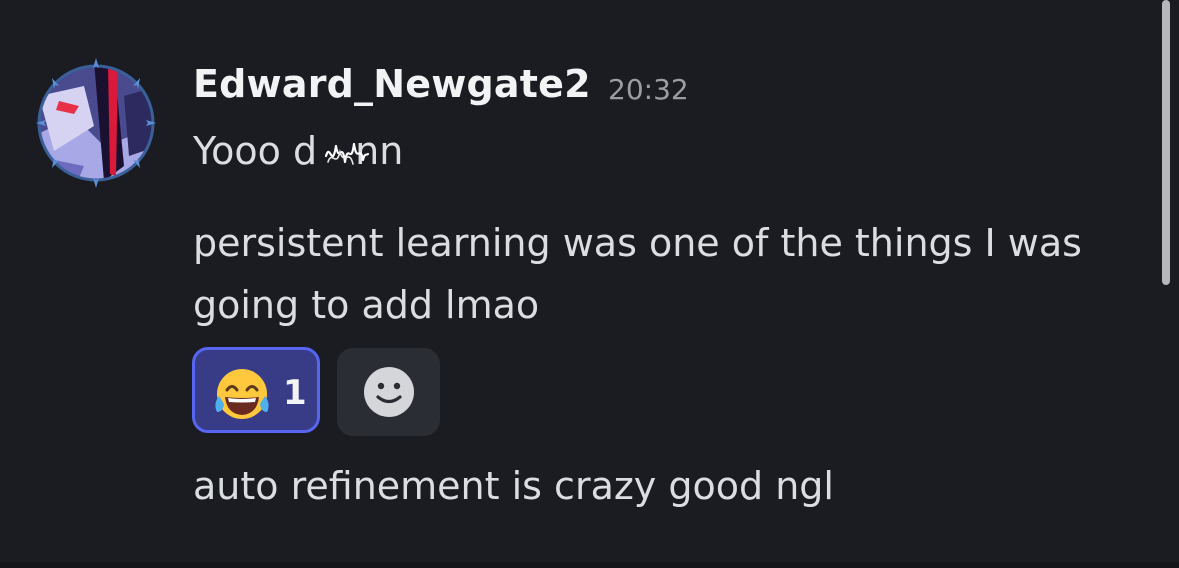 The image size is (1179, 568). Describe the element at coordinates (589, 565) in the screenshot. I see `bottom-divider` at that location.